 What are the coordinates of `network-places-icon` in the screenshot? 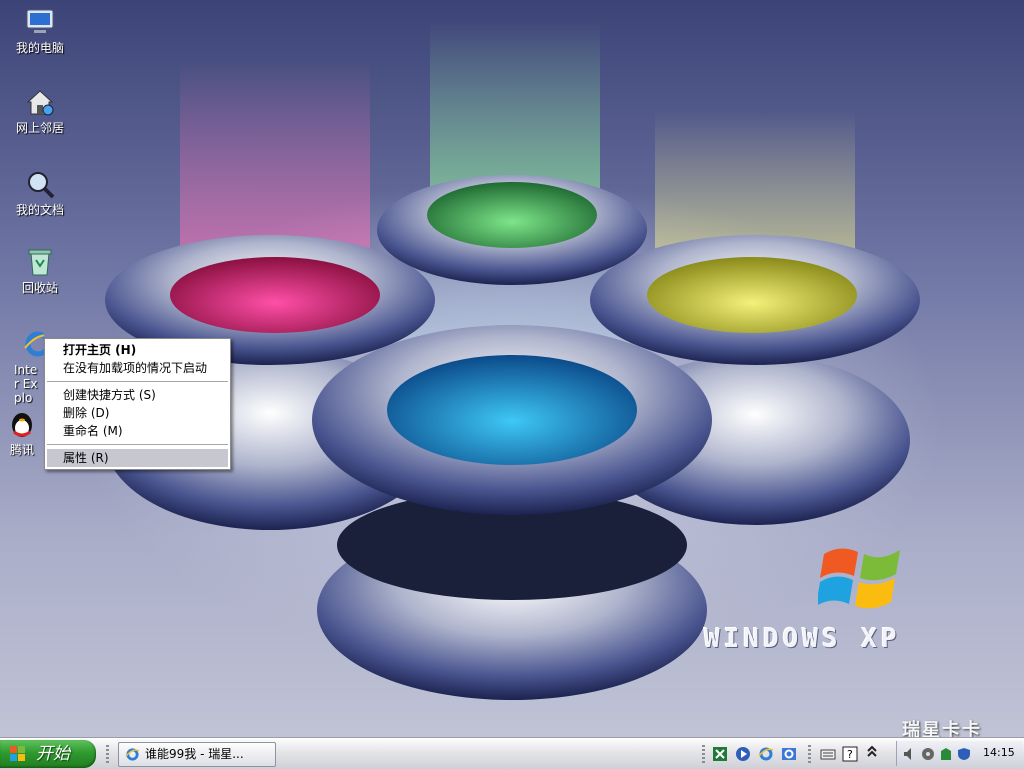 It's located at (40, 103).